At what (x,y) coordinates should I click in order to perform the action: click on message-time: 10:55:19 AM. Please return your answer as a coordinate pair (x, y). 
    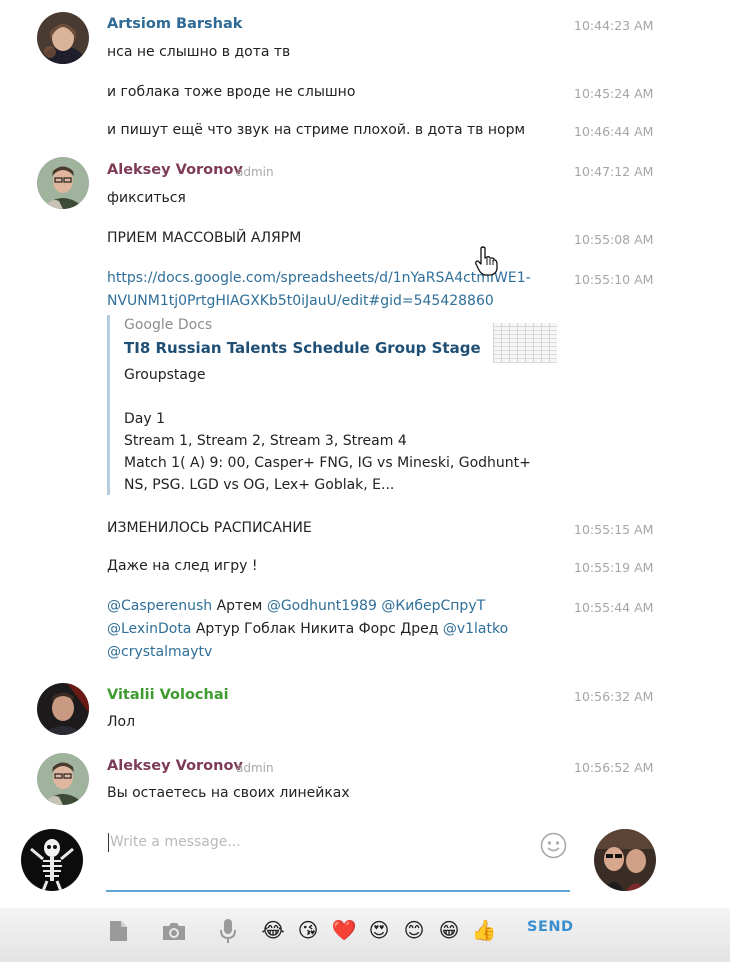
    Looking at the image, I should click on (614, 567).